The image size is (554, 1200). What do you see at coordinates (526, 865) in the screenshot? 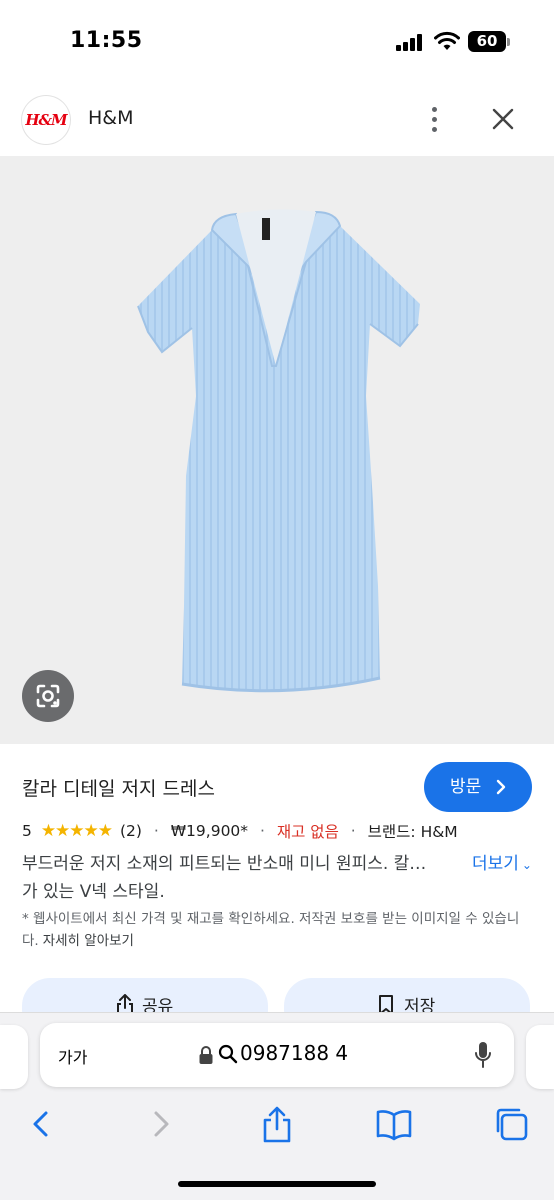
I see `chevron-down-icon: ⌄` at bounding box center [526, 865].